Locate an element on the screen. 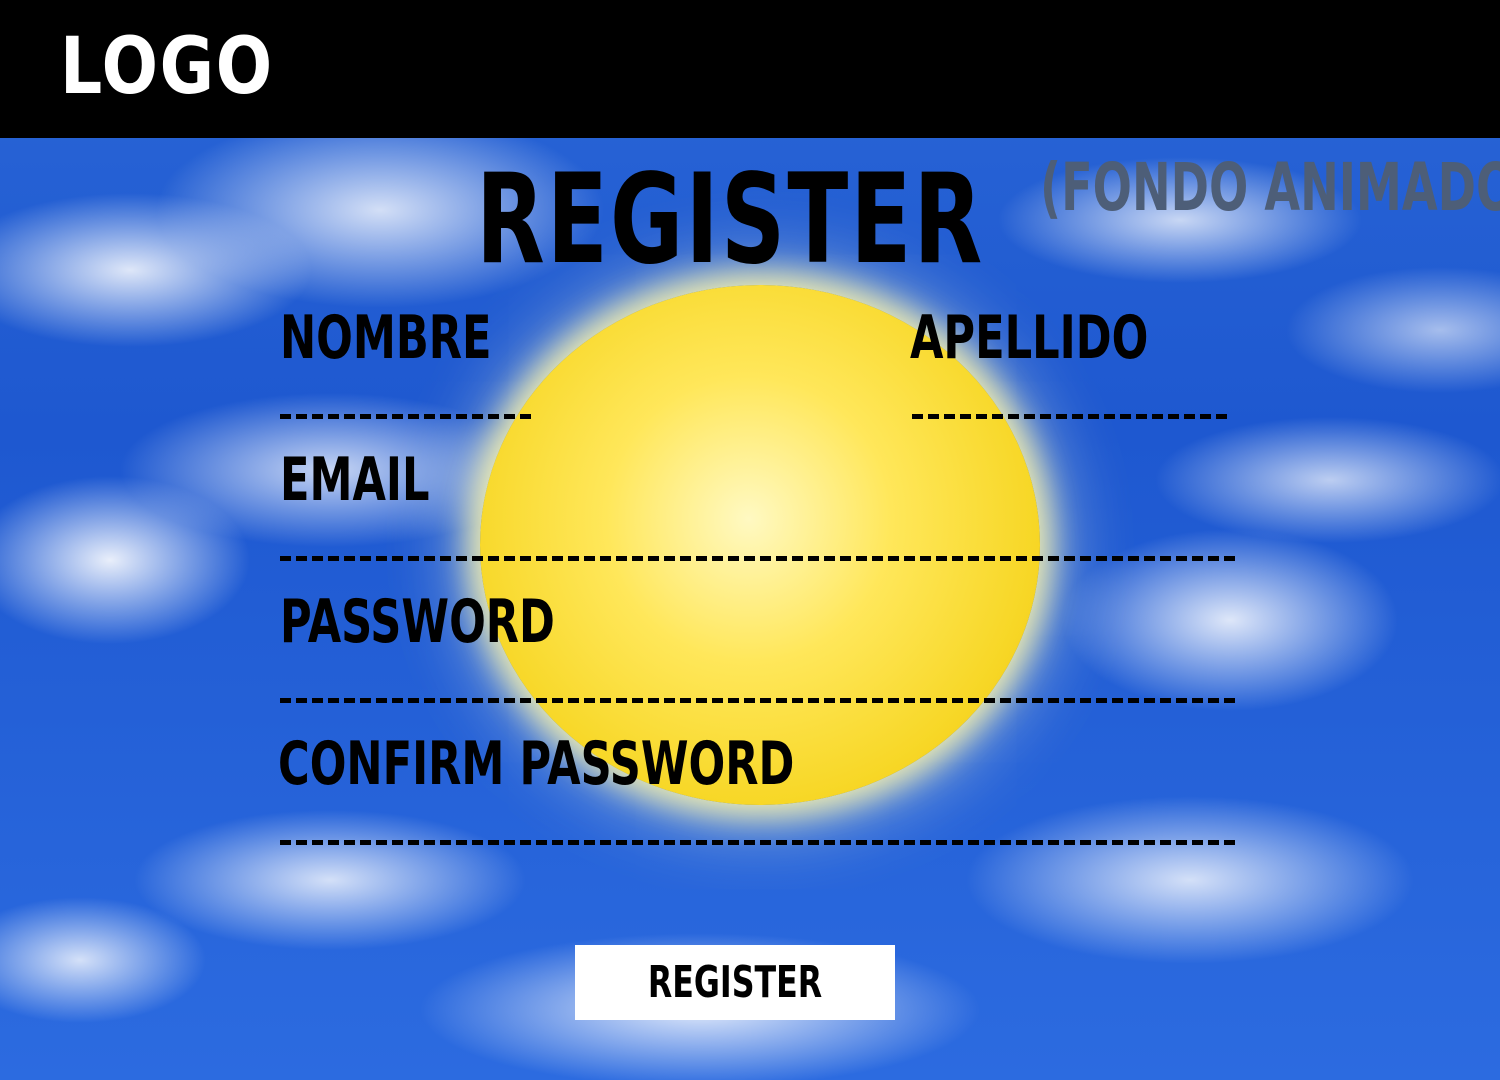  password-input is located at coordinates (758, 696).